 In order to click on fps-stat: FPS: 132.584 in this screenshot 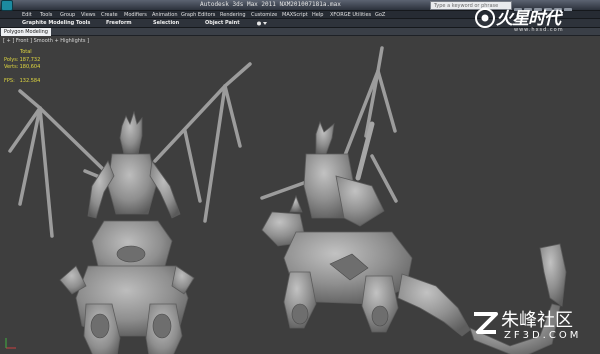, I will do `click(22, 82)`.